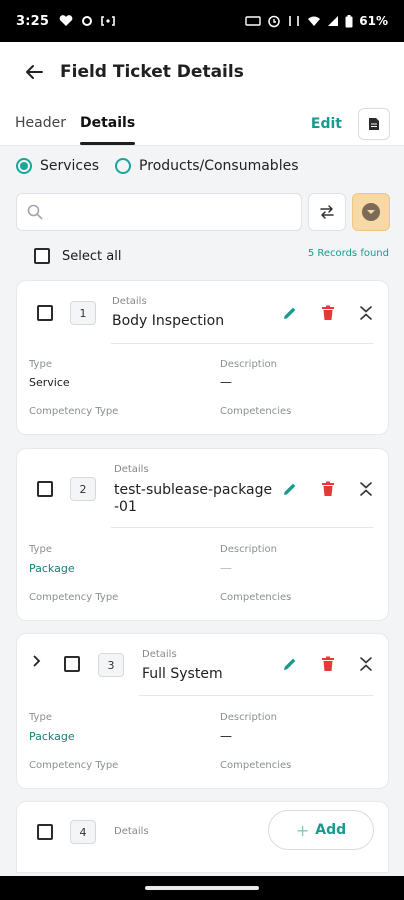 This screenshot has width=404, height=900. What do you see at coordinates (83, 313) in the screenshot?
I see `item-number: 1` at bounding box center [83, 313].